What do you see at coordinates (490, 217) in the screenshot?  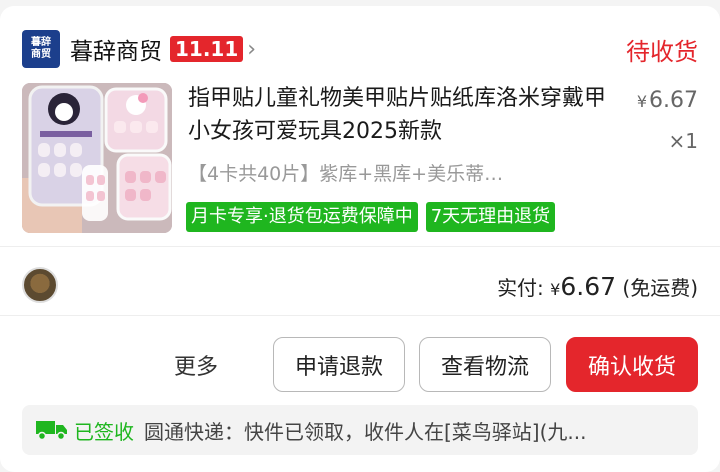 I see `tag-7day-return: 7天无理由退货` at bounding box center [490, 217].